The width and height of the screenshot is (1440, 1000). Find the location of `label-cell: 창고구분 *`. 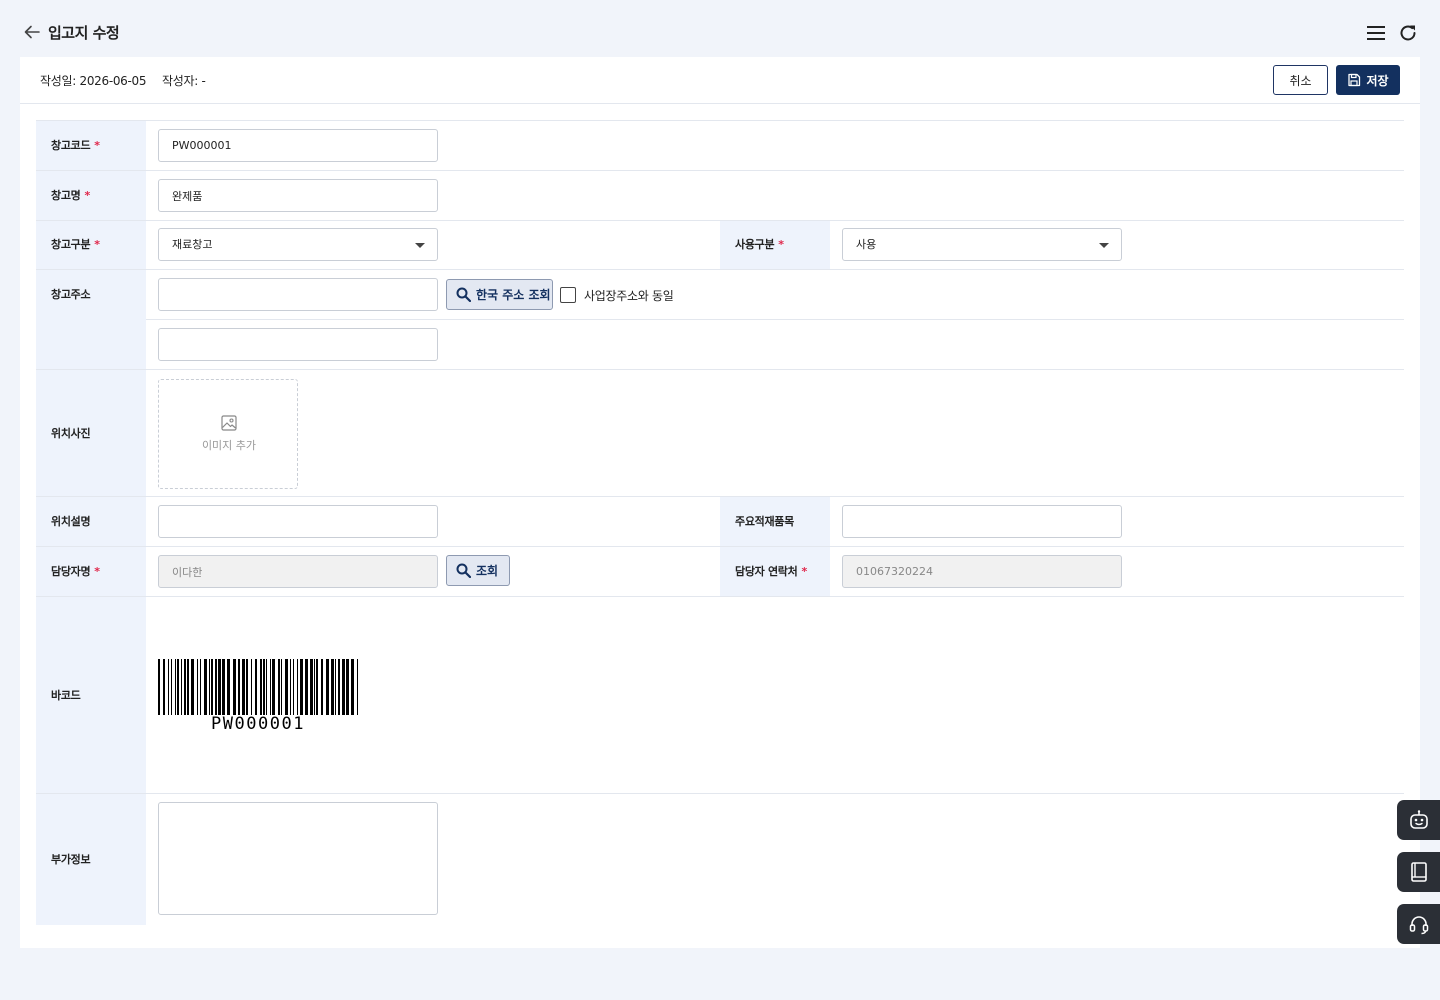

label-cell: 창고구분 * is located at coordinates (91, 245).